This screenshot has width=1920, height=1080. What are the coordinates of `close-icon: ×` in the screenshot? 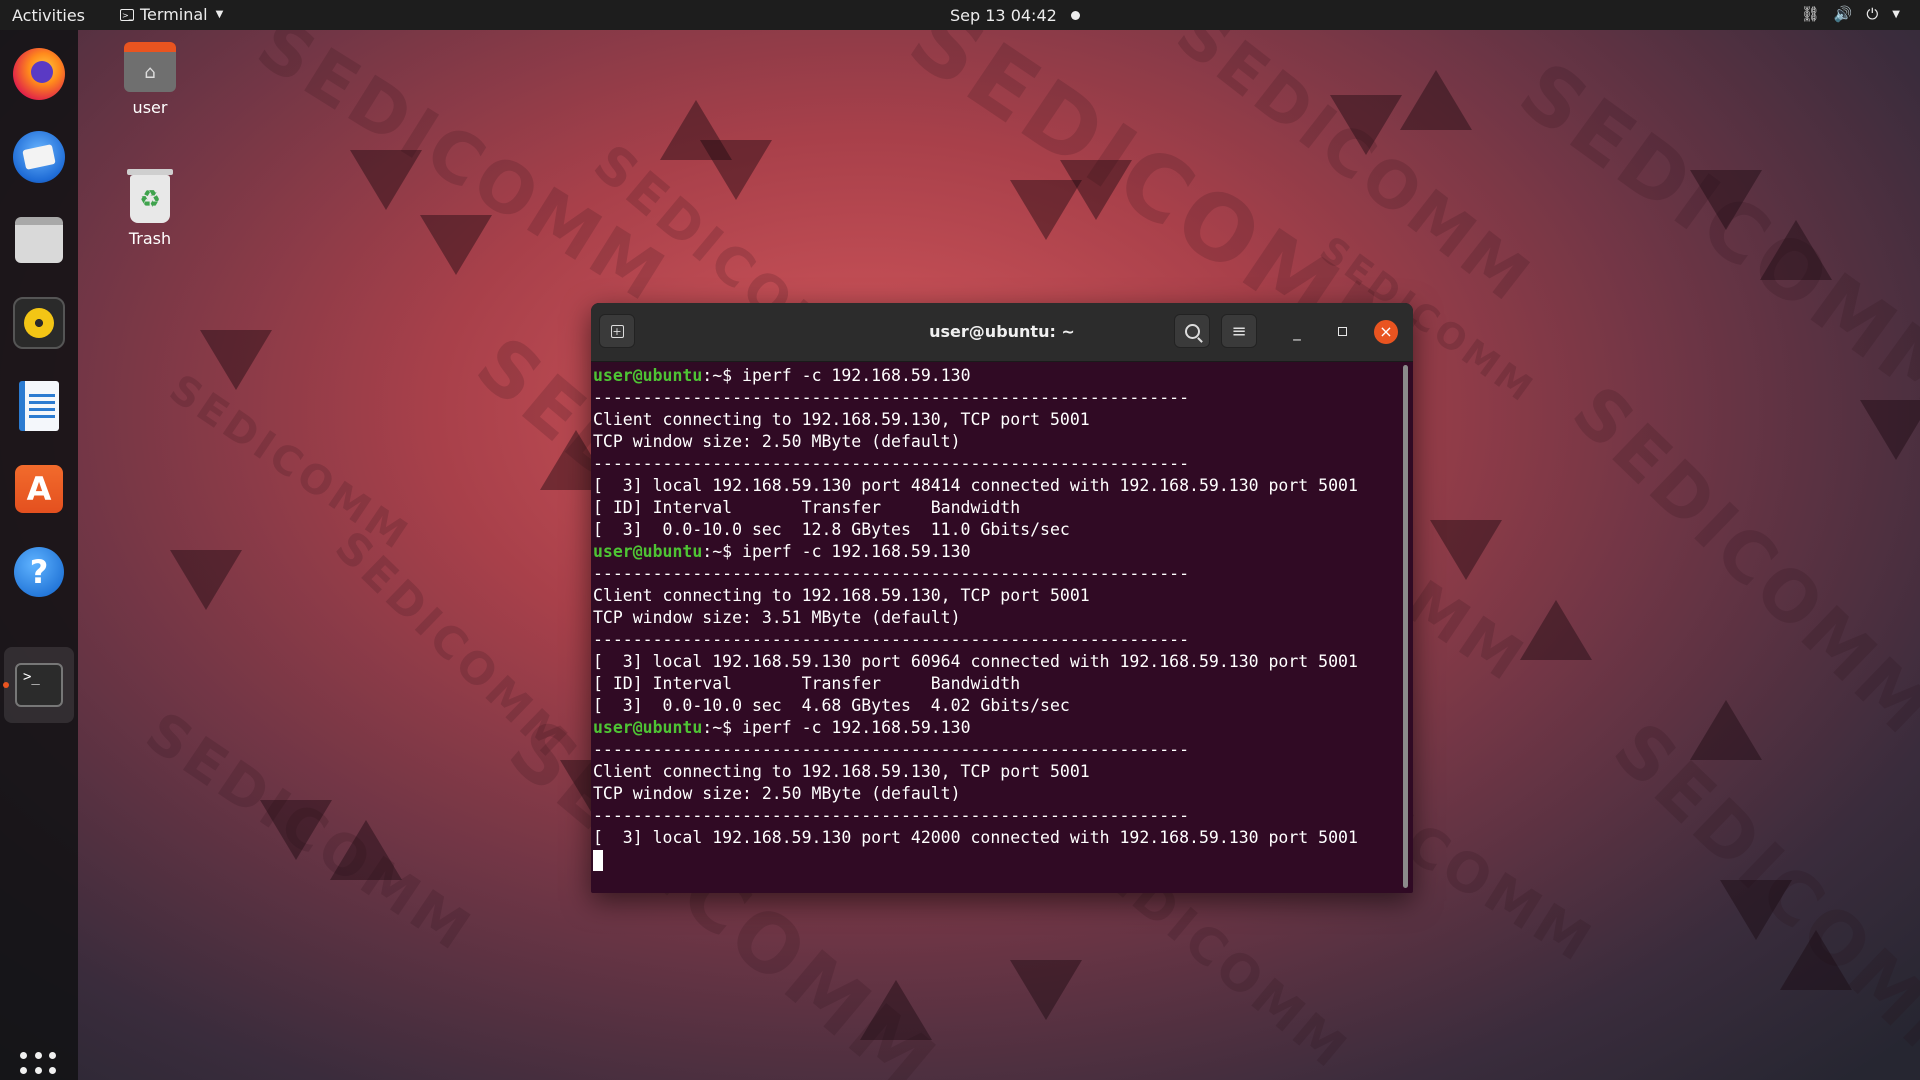 It's located at (1386, 331).